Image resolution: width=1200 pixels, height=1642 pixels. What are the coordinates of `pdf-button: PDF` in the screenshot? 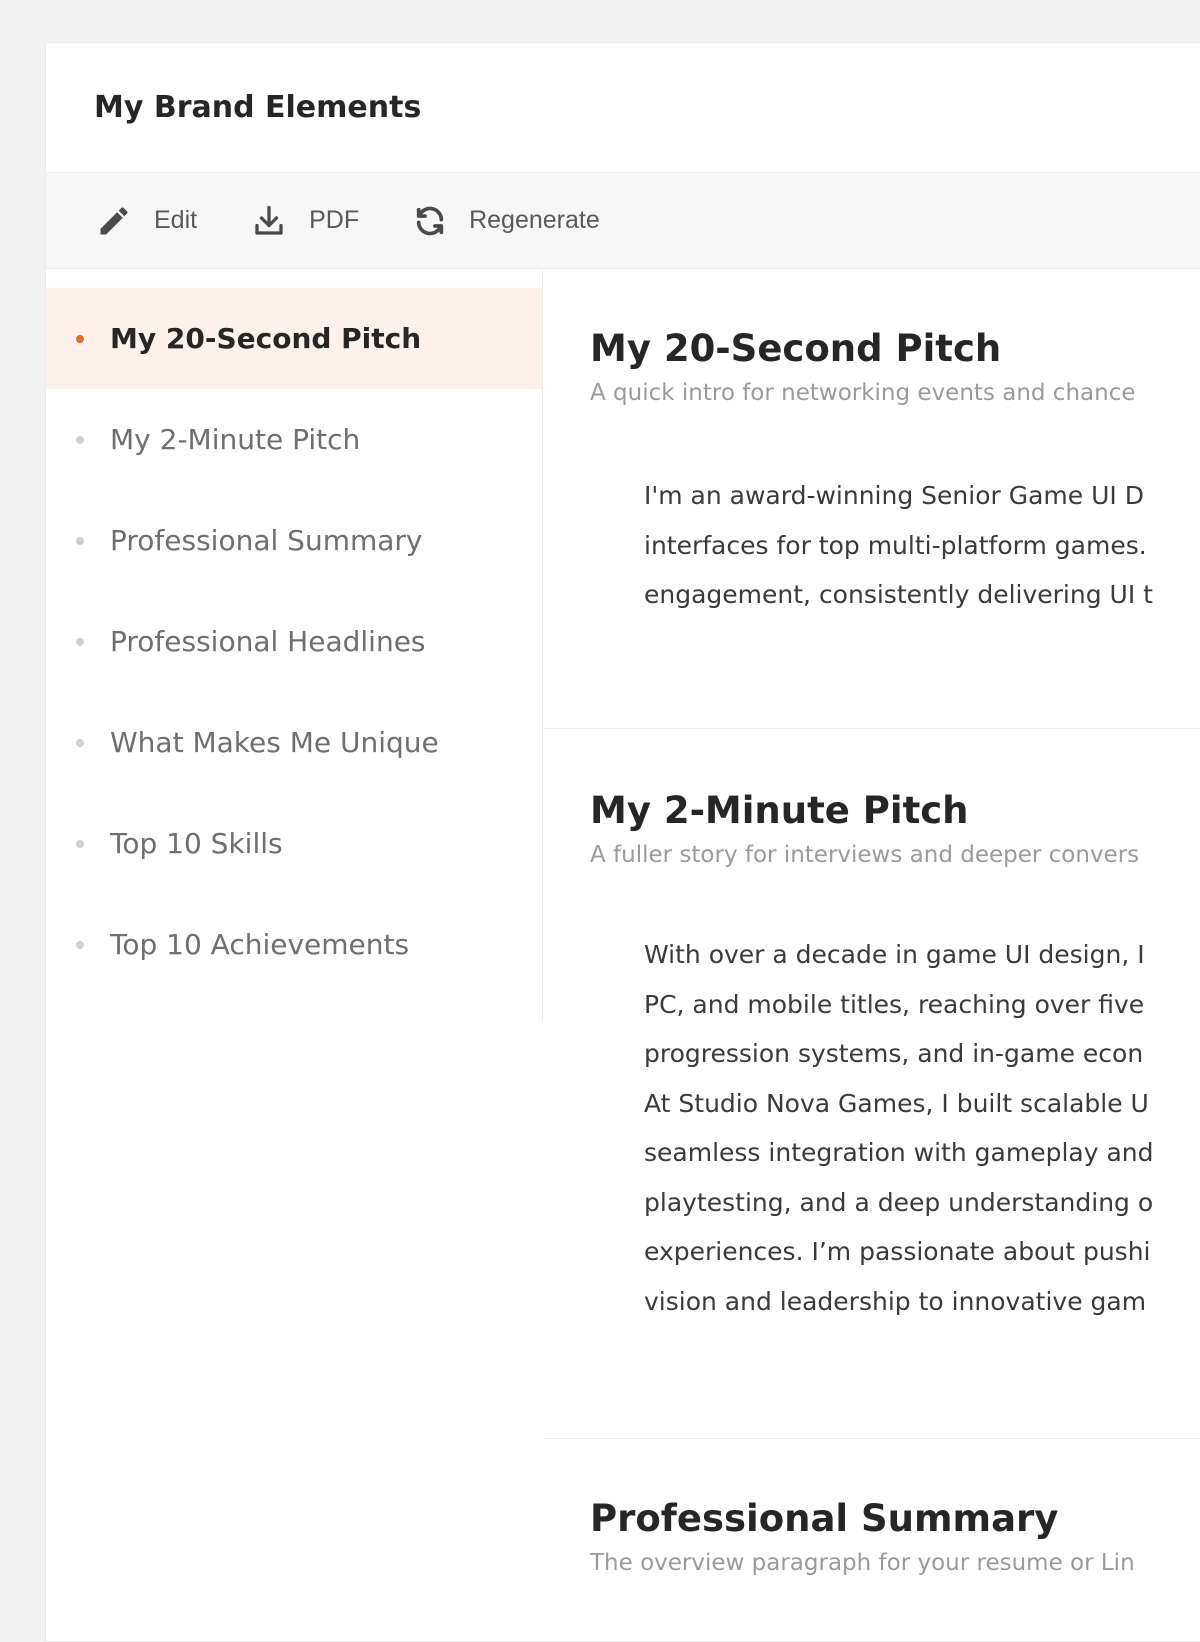 It's located at (305, 221).